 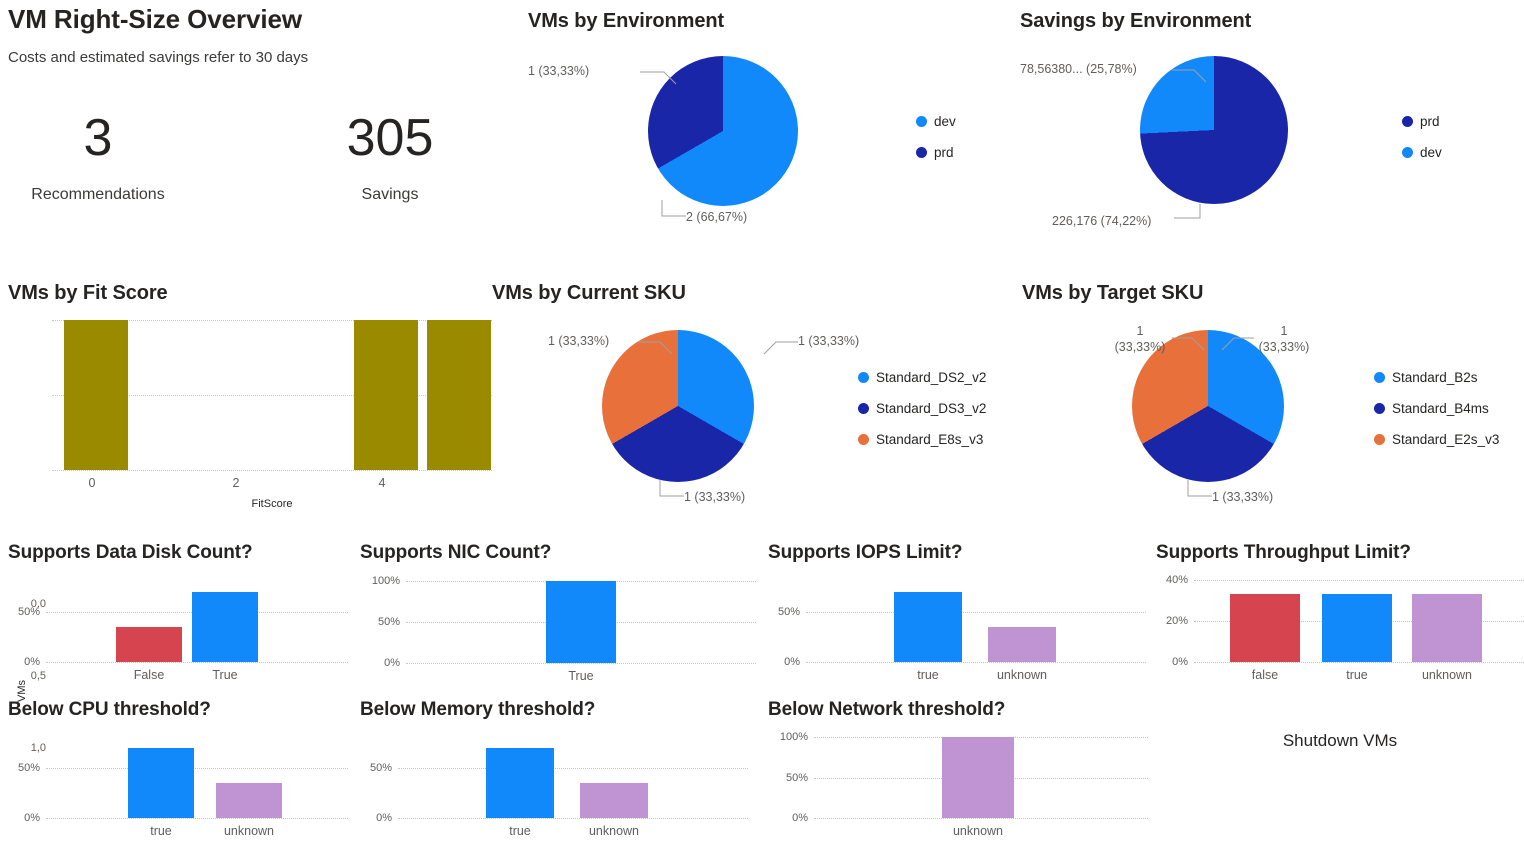 What do you see at coordinates (931, 377) in the screenshot?
I see `legend-label: Standard_DS2_v2` at bounding box center [931, 377].